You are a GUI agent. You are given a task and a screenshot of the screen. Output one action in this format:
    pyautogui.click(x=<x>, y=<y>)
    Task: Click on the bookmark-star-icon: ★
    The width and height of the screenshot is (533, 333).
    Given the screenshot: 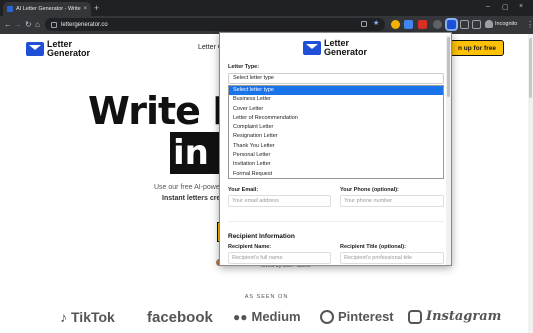 What is the action you would take?
    pyautogui.click(x=376, y=23)
    